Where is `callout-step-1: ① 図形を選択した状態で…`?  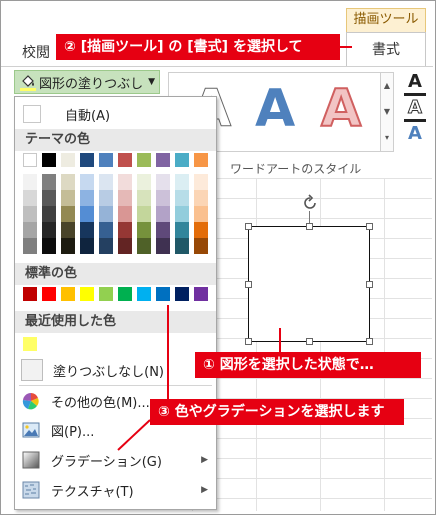
callout-step-1: ① 図形を選択した状態で… is located at coordinates (308, 365).